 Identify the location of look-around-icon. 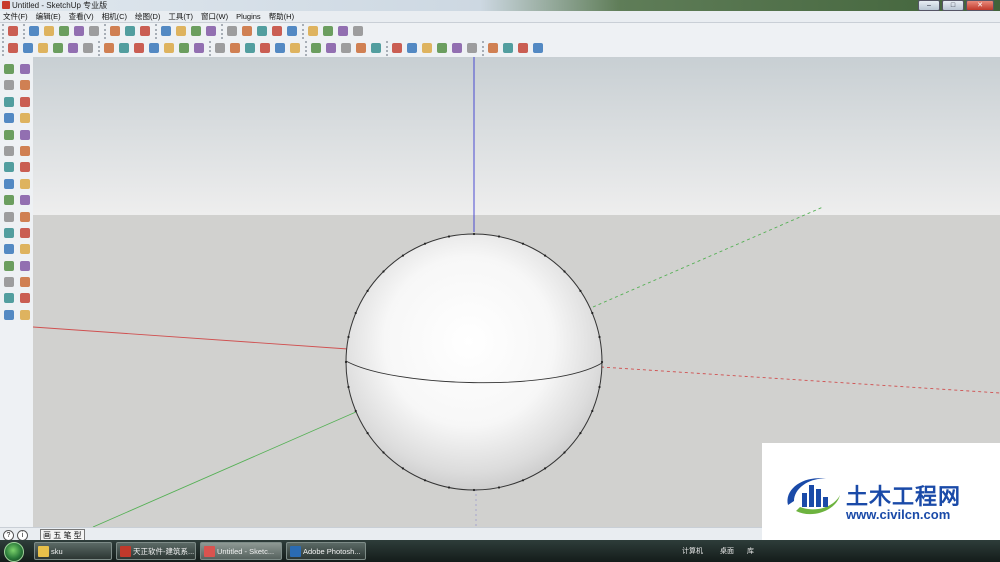
(25, 298).